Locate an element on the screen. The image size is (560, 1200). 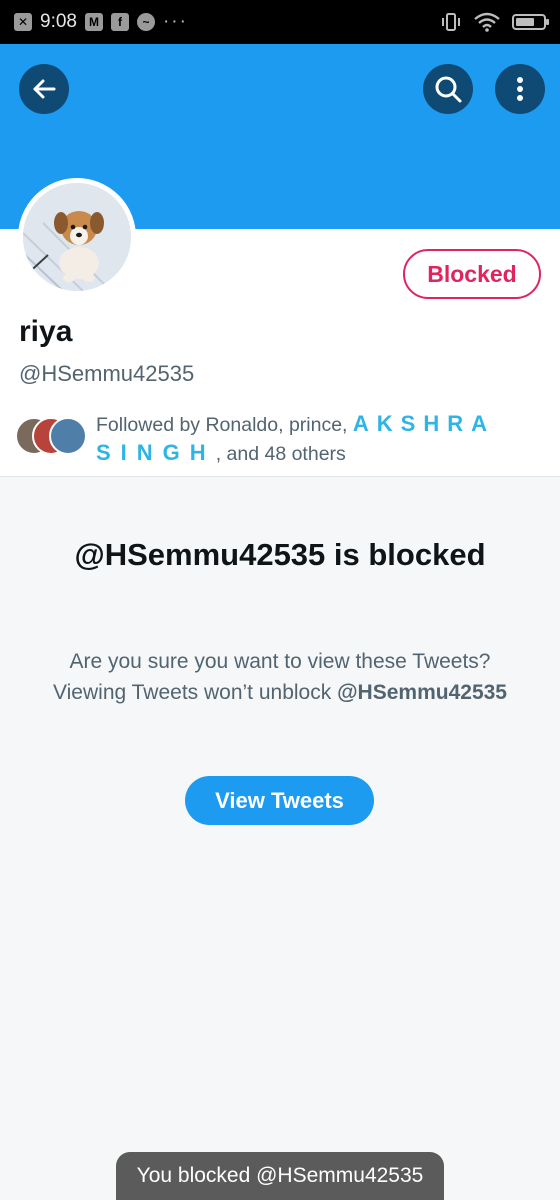
followed-by-stylized-name-1: AKSHRA is located at coordinates (424, 423).